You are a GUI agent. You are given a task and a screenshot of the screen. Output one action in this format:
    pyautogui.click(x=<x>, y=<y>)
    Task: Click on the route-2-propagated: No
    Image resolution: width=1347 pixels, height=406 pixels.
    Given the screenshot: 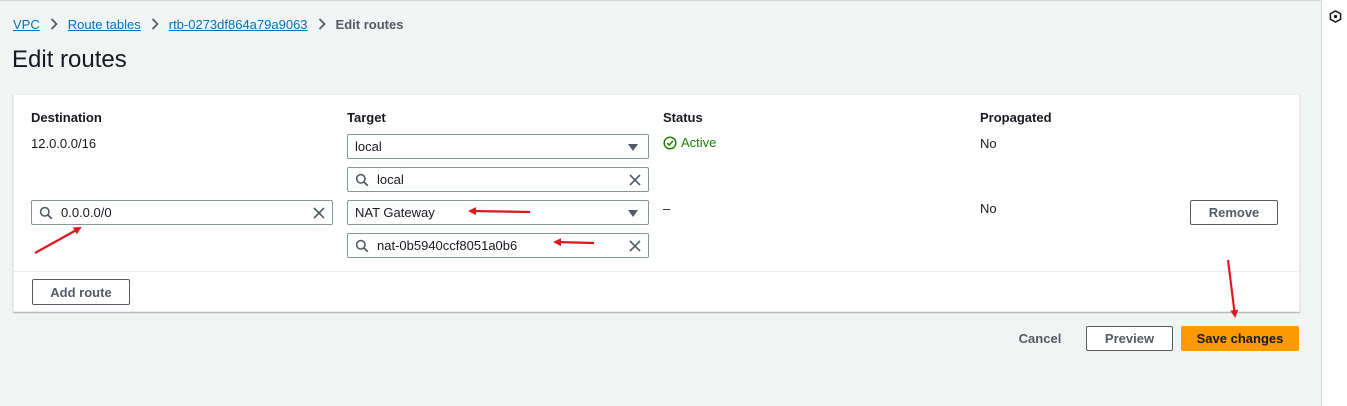 What is the action you would take?
    pyautogui.click(x=988, y=208)
    